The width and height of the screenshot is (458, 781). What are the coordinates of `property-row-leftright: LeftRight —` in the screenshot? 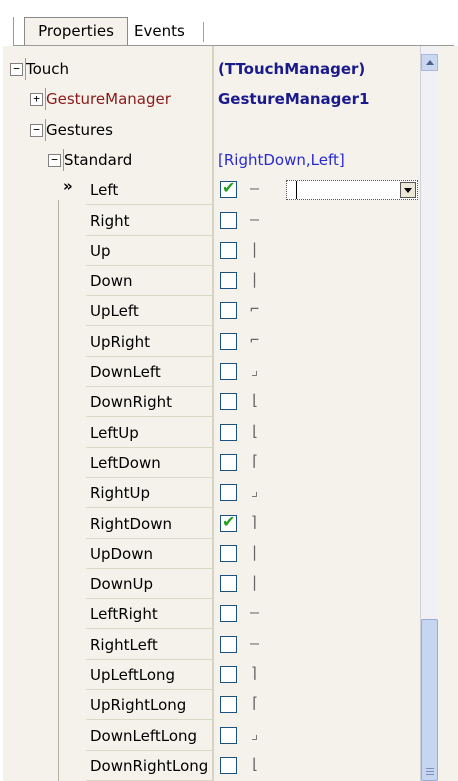 It's located at (210, 614).